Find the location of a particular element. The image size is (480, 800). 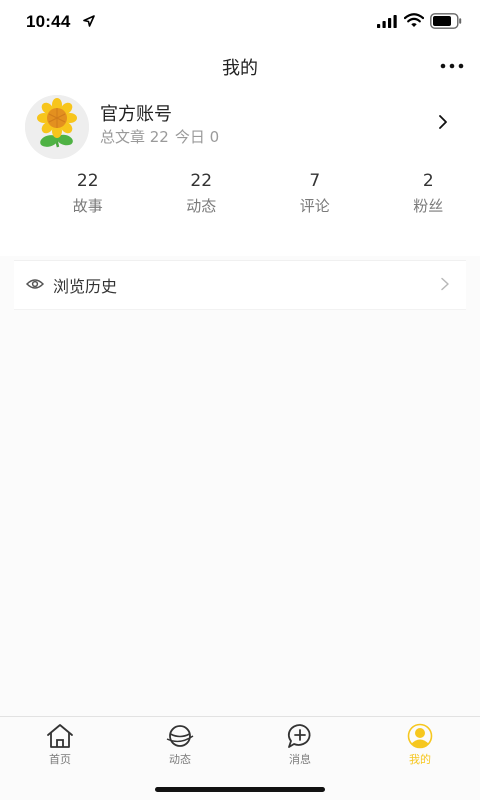

home-icon is located at coordinates (60, 736).